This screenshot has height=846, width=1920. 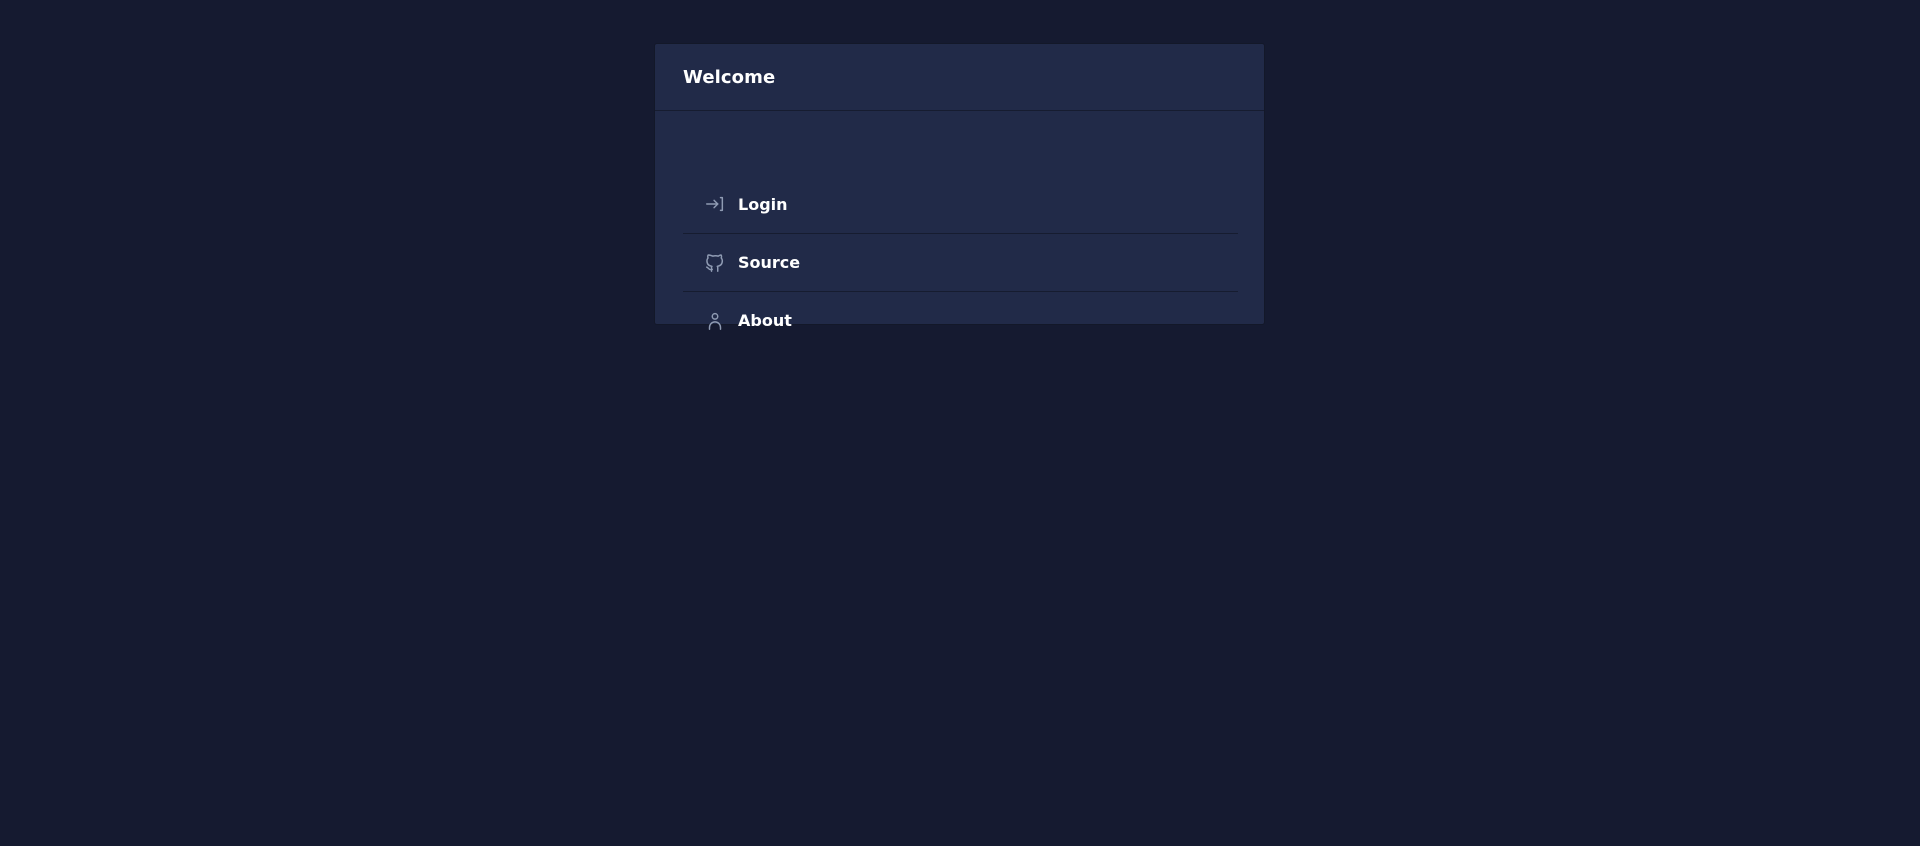 I want to click on card-header: Welcome, so click(x=959, y=77).